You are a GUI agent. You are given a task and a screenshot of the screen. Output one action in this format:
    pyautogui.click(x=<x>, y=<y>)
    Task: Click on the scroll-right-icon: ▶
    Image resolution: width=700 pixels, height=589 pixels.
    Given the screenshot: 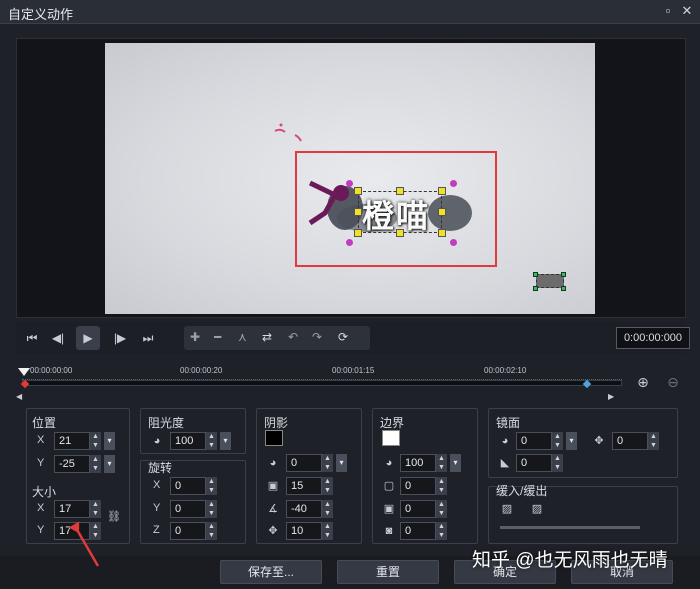 What is the action you would take?
    pyautogui.click(x=611, y=396)
    